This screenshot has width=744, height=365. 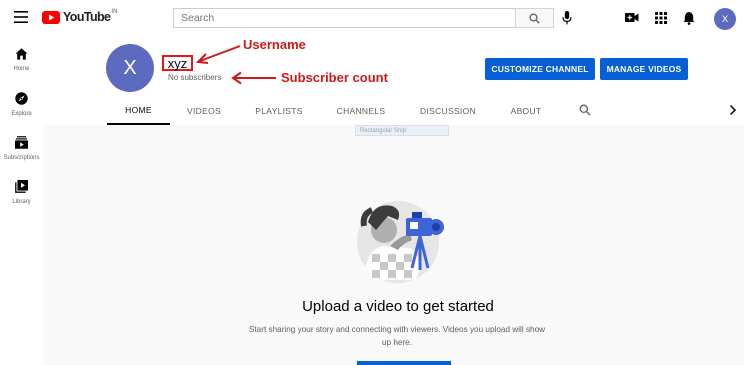 What do you see at coordinates (21, 98) in the screenshot?
I see `compass-icon` at bounding box center [21, 98].